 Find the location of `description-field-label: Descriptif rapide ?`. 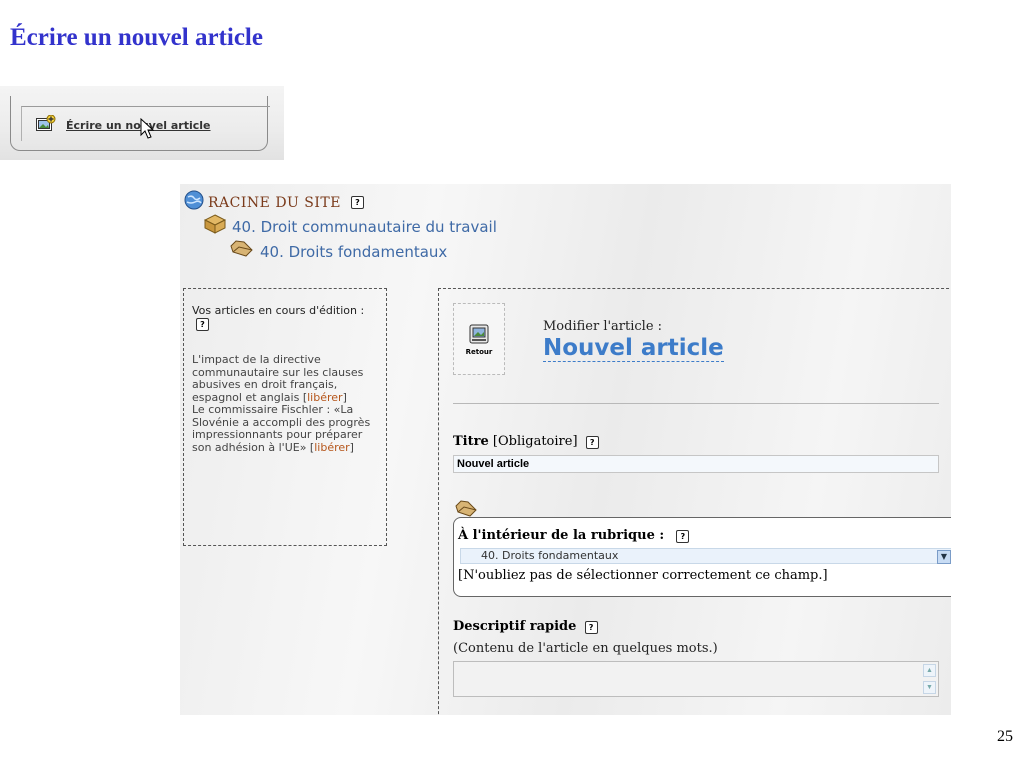

description-field-label: Descriptif rapide ? is located at coordinates (525, 626).